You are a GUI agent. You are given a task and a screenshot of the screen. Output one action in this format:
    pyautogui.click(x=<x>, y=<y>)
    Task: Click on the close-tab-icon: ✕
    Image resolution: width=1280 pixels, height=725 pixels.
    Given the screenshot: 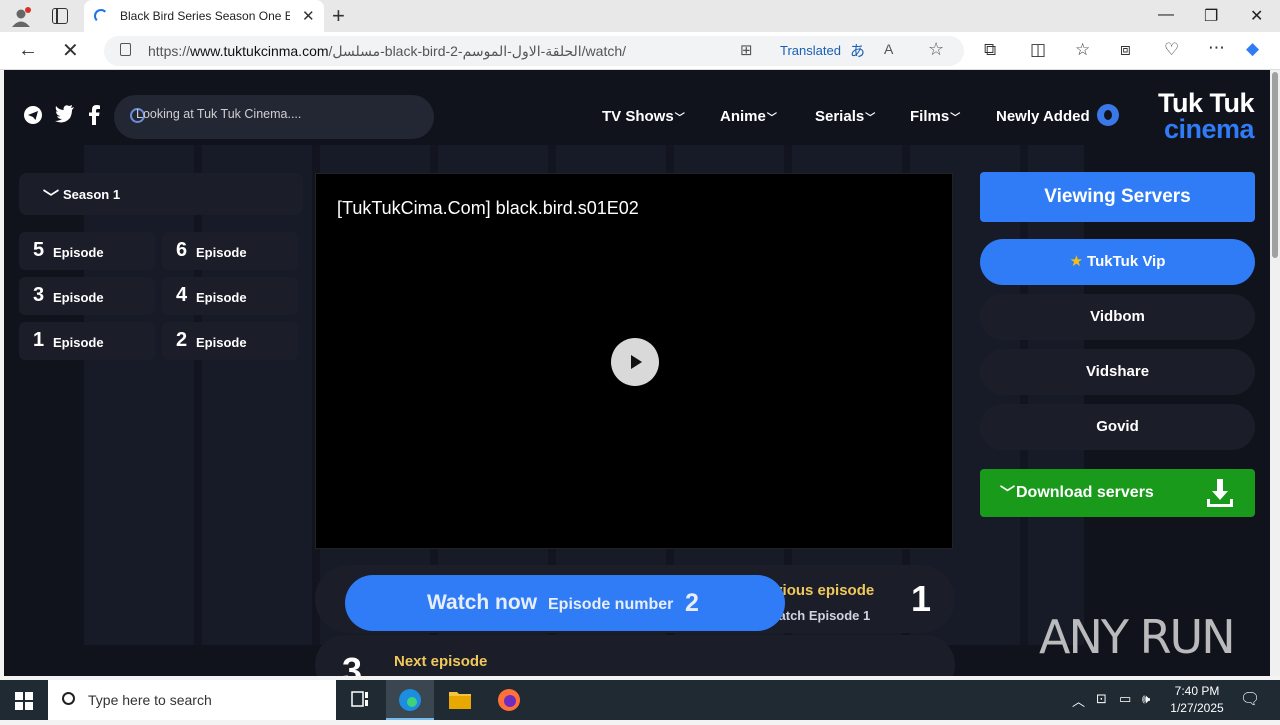 What is the action you would take?
    pyautogui.click(x=308, y=16)
    